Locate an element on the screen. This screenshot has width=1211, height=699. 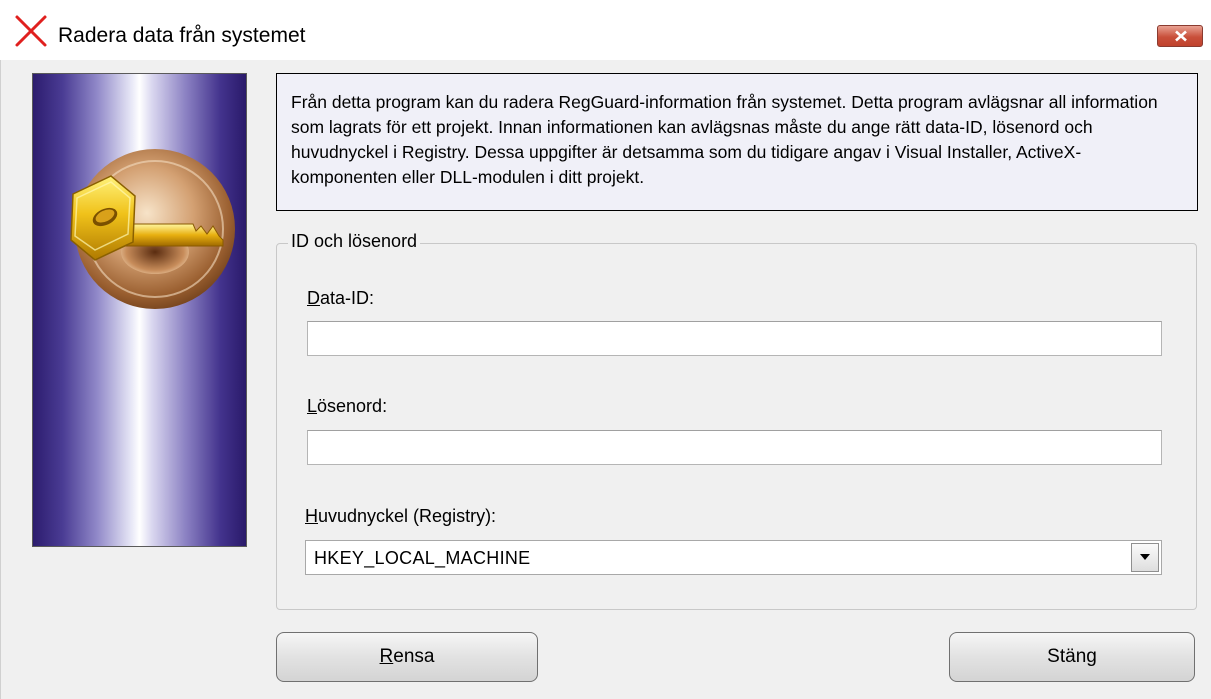
password-label: Lösenord: is located at coordinates (347, 406).